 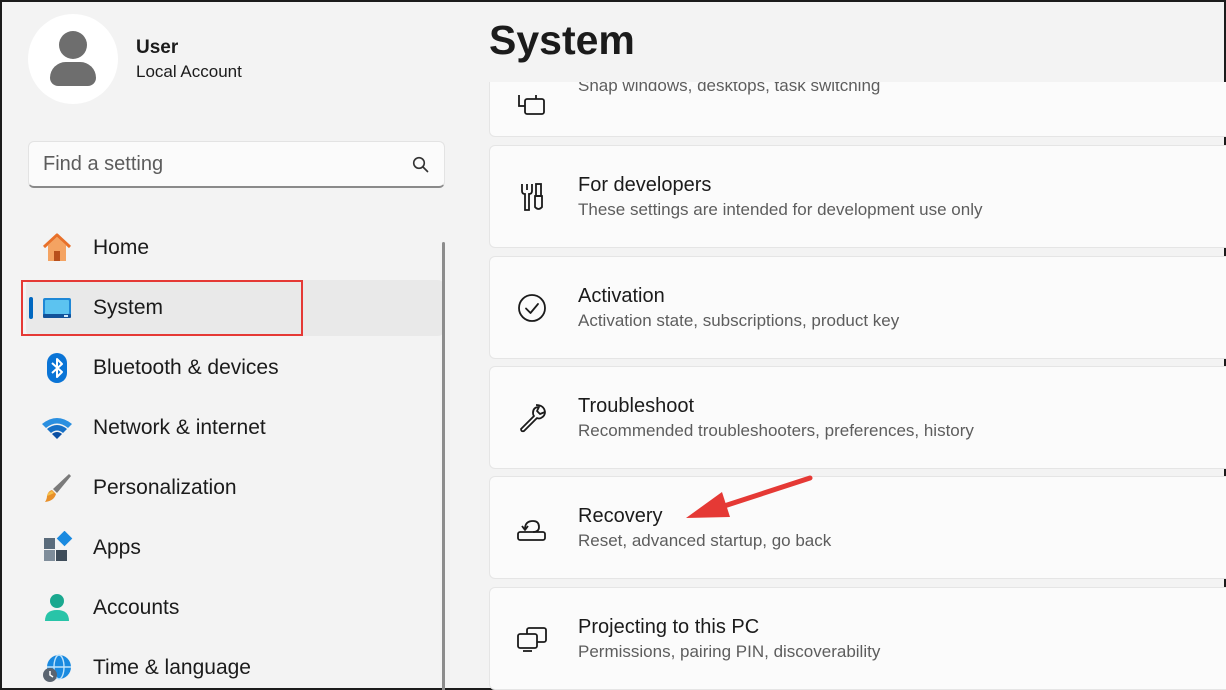 What do you see at coordinates (128, 307) in the screenshot?
I see `nav-label-system: System` at bounding box center [128, 307].